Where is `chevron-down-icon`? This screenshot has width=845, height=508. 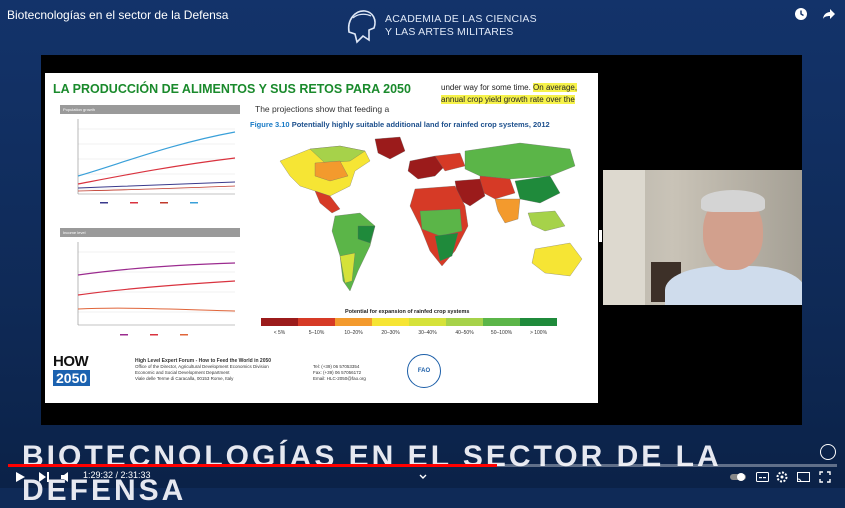 chevron-down-icon is located at coordinates (423, 477).